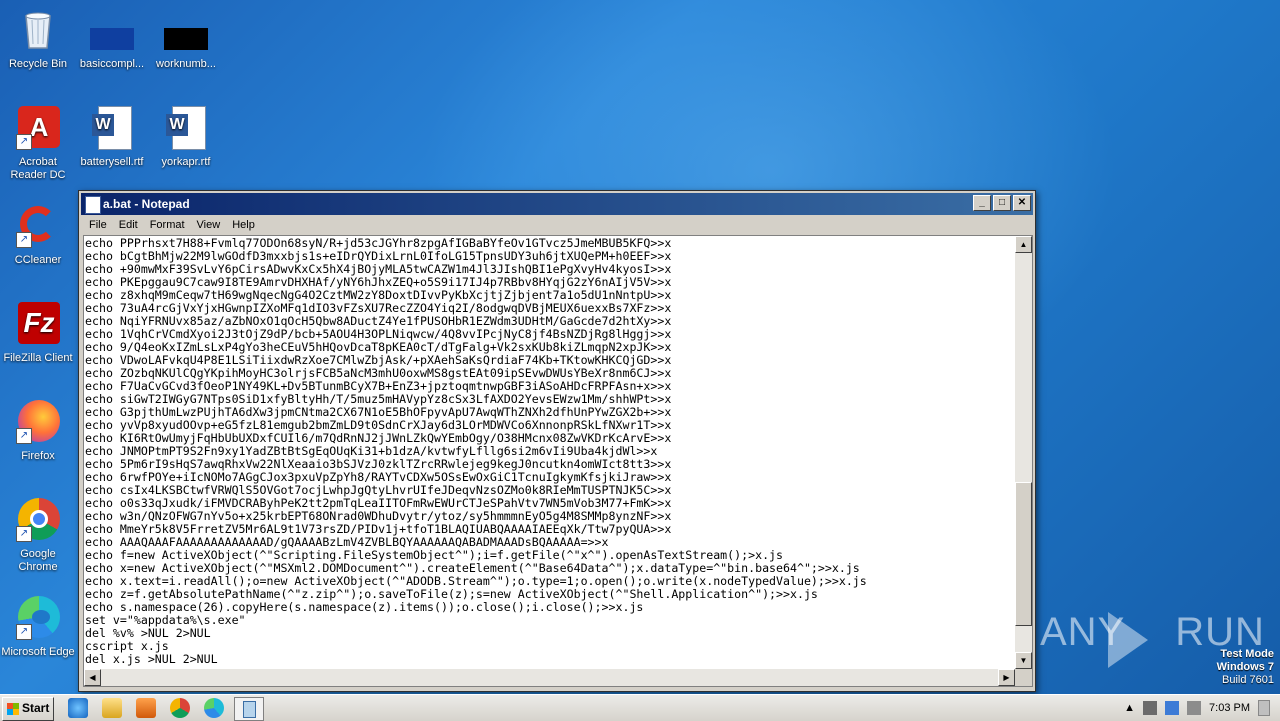  I want to click on edge-icon: ↗, so click(38, 618).